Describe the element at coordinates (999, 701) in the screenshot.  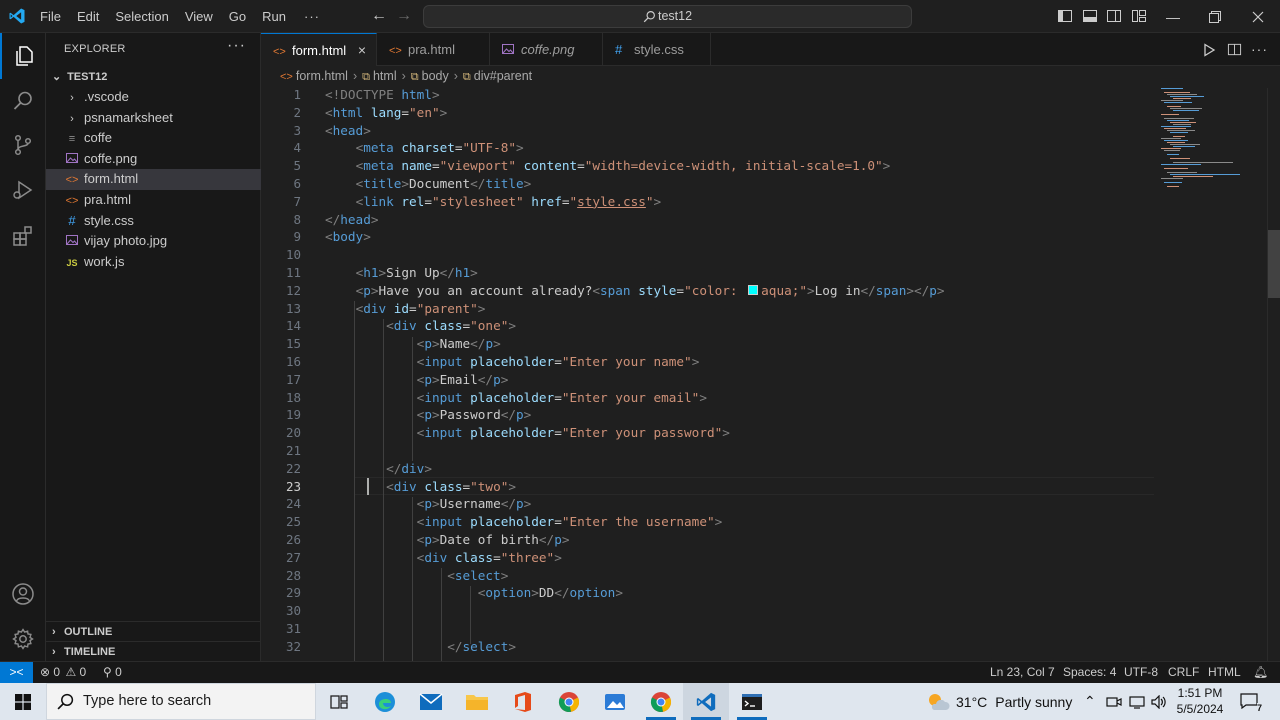
I see `weather-widget: 31°C Partly sunny` at that location.